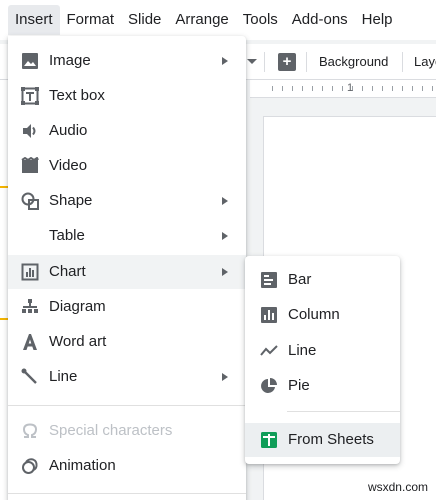 Image resolution: width=436 pixels, height=500 pixels. Describe the element at coordinates (350, 88) in the screenshot. I see `ruler-number: 1` at that location.